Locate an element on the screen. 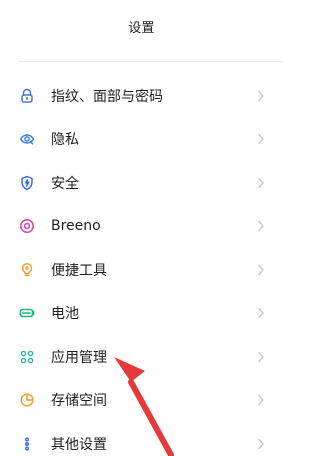 This screenshot has width=320, height=456. settings-item-label: 其他设置 is located at coordinates (79, 444).